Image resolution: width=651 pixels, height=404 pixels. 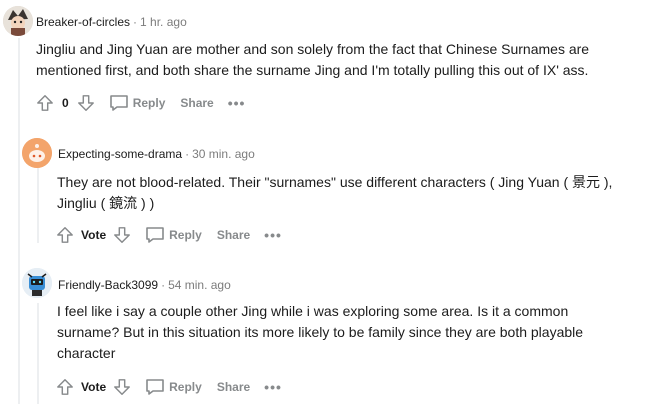 What do you see at coordinates (163, 22) in the screenshot?
I see `timestamp: 1 hr. ago` at bounding box center [163, 22].